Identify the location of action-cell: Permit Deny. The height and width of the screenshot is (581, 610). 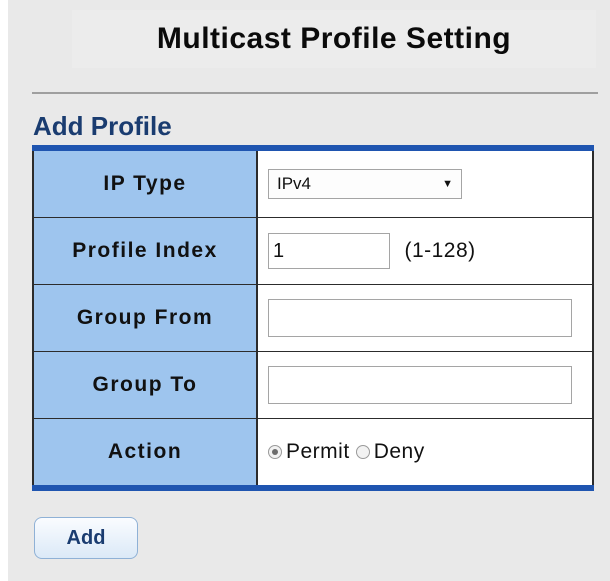
(425, 453).